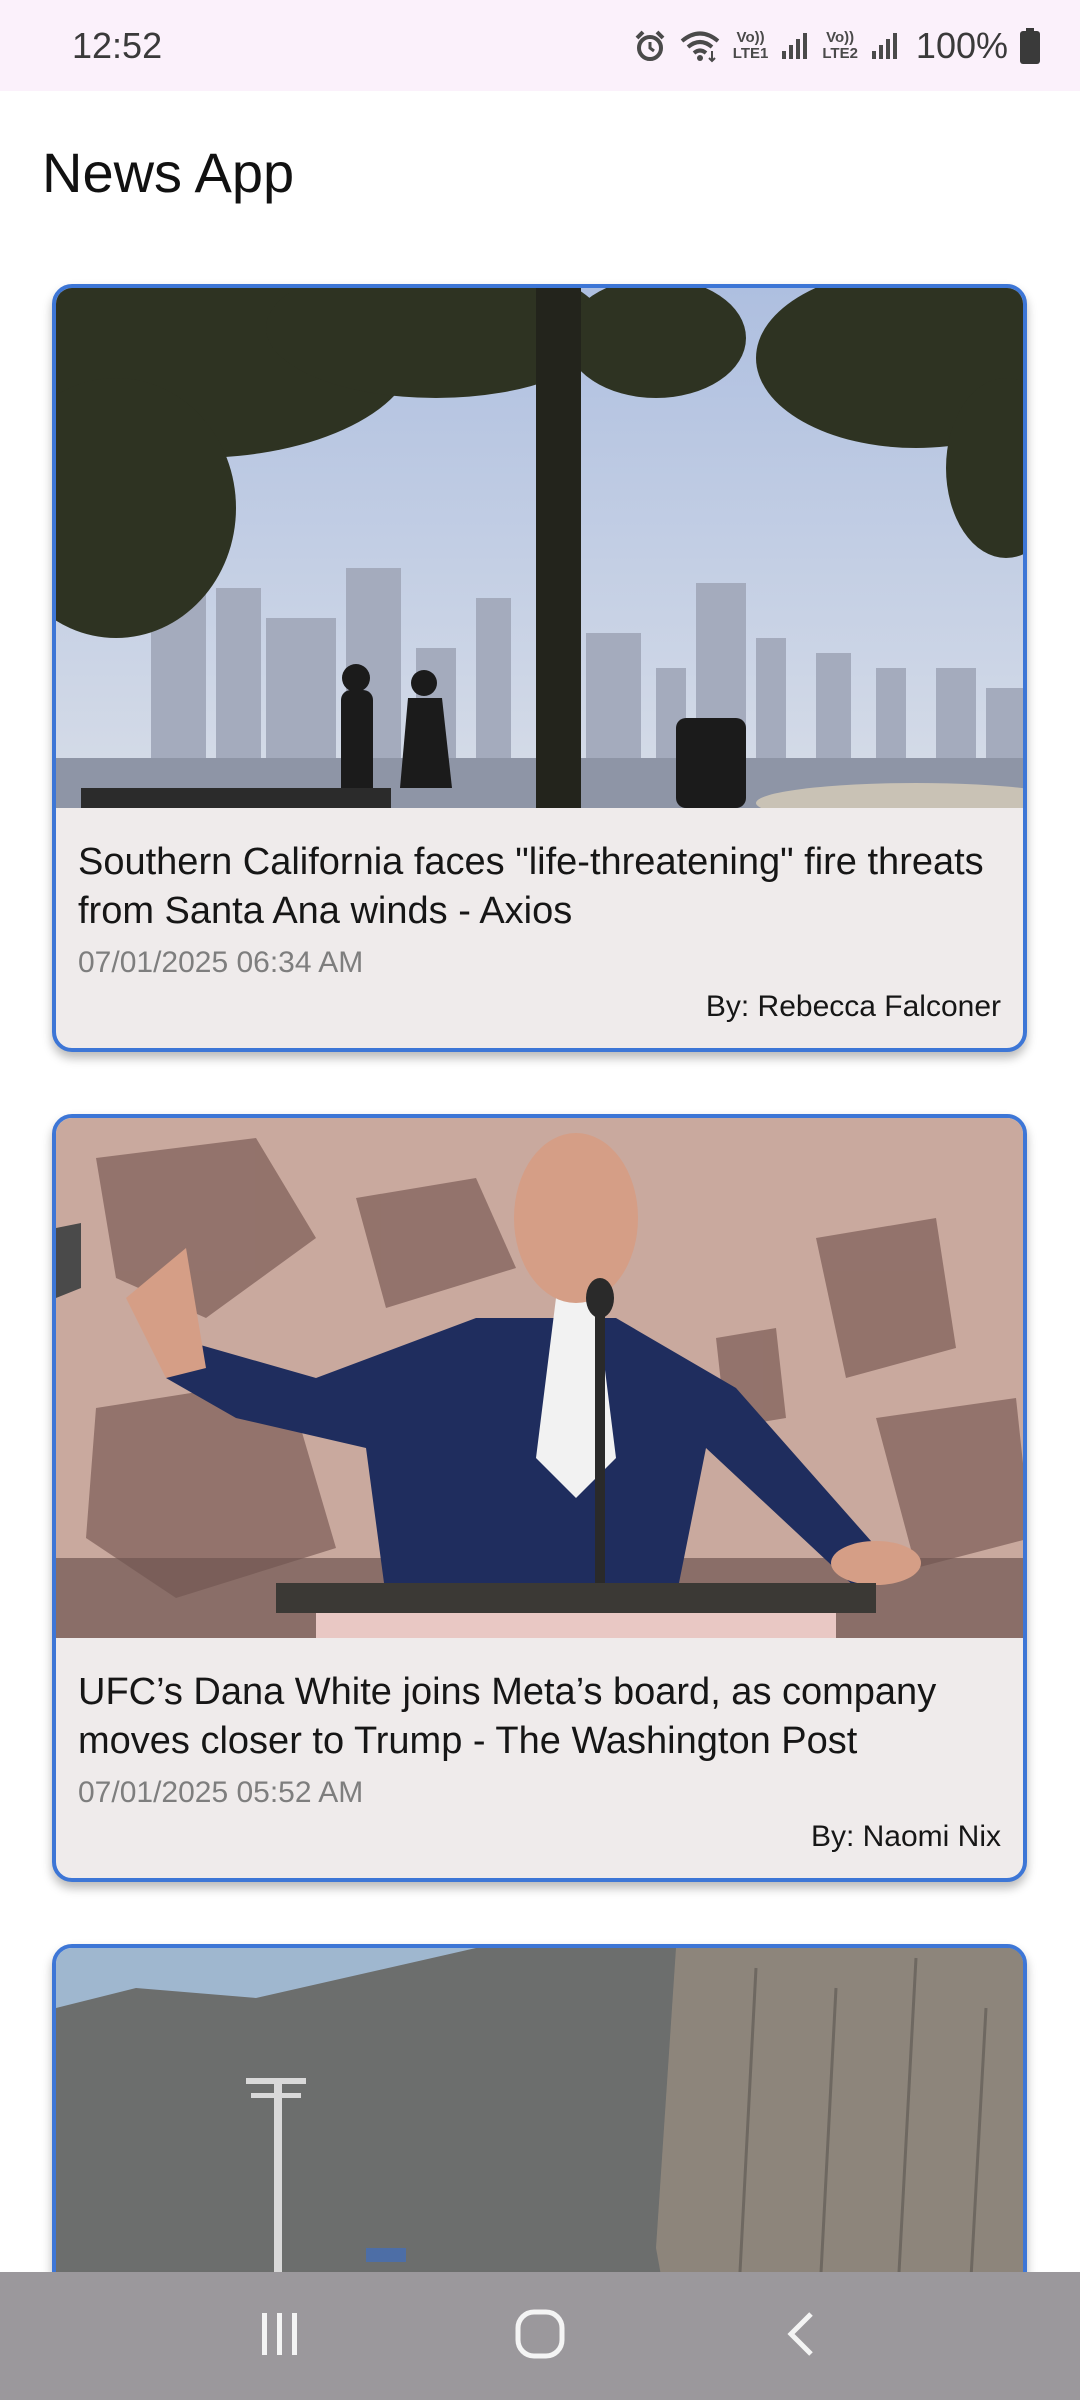 This screenshot has width=1080, height=2400. Describe the element at coordinates (540, 45) in the screenshot. I see `status-bar: 12:52 Vo)) LTE1 Vo)) LTE2 100%` at that location.